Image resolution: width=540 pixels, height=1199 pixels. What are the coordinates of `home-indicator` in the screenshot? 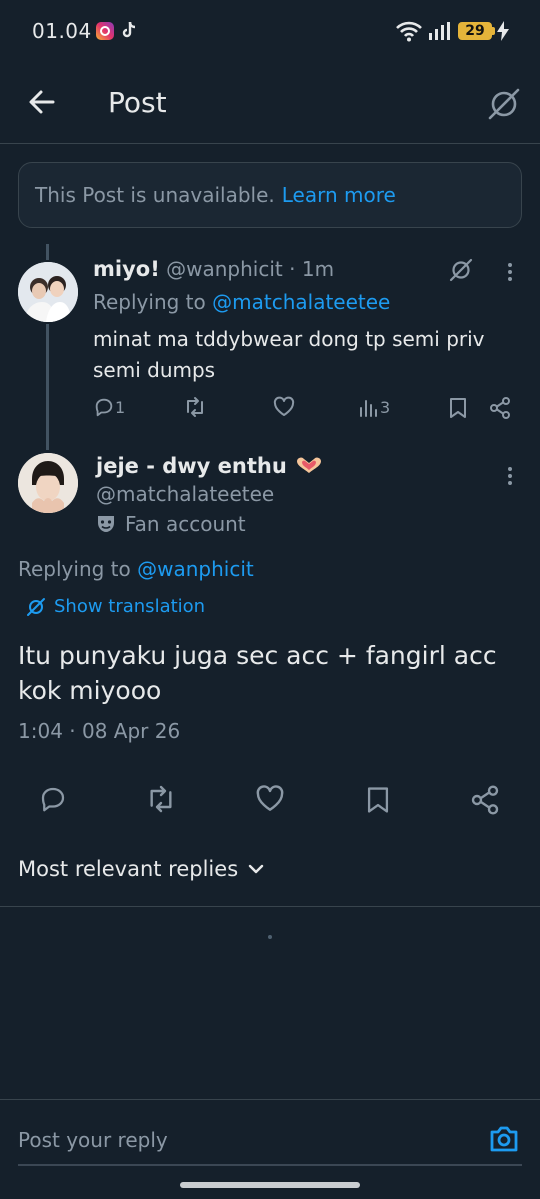 It's located at (270, 1185).